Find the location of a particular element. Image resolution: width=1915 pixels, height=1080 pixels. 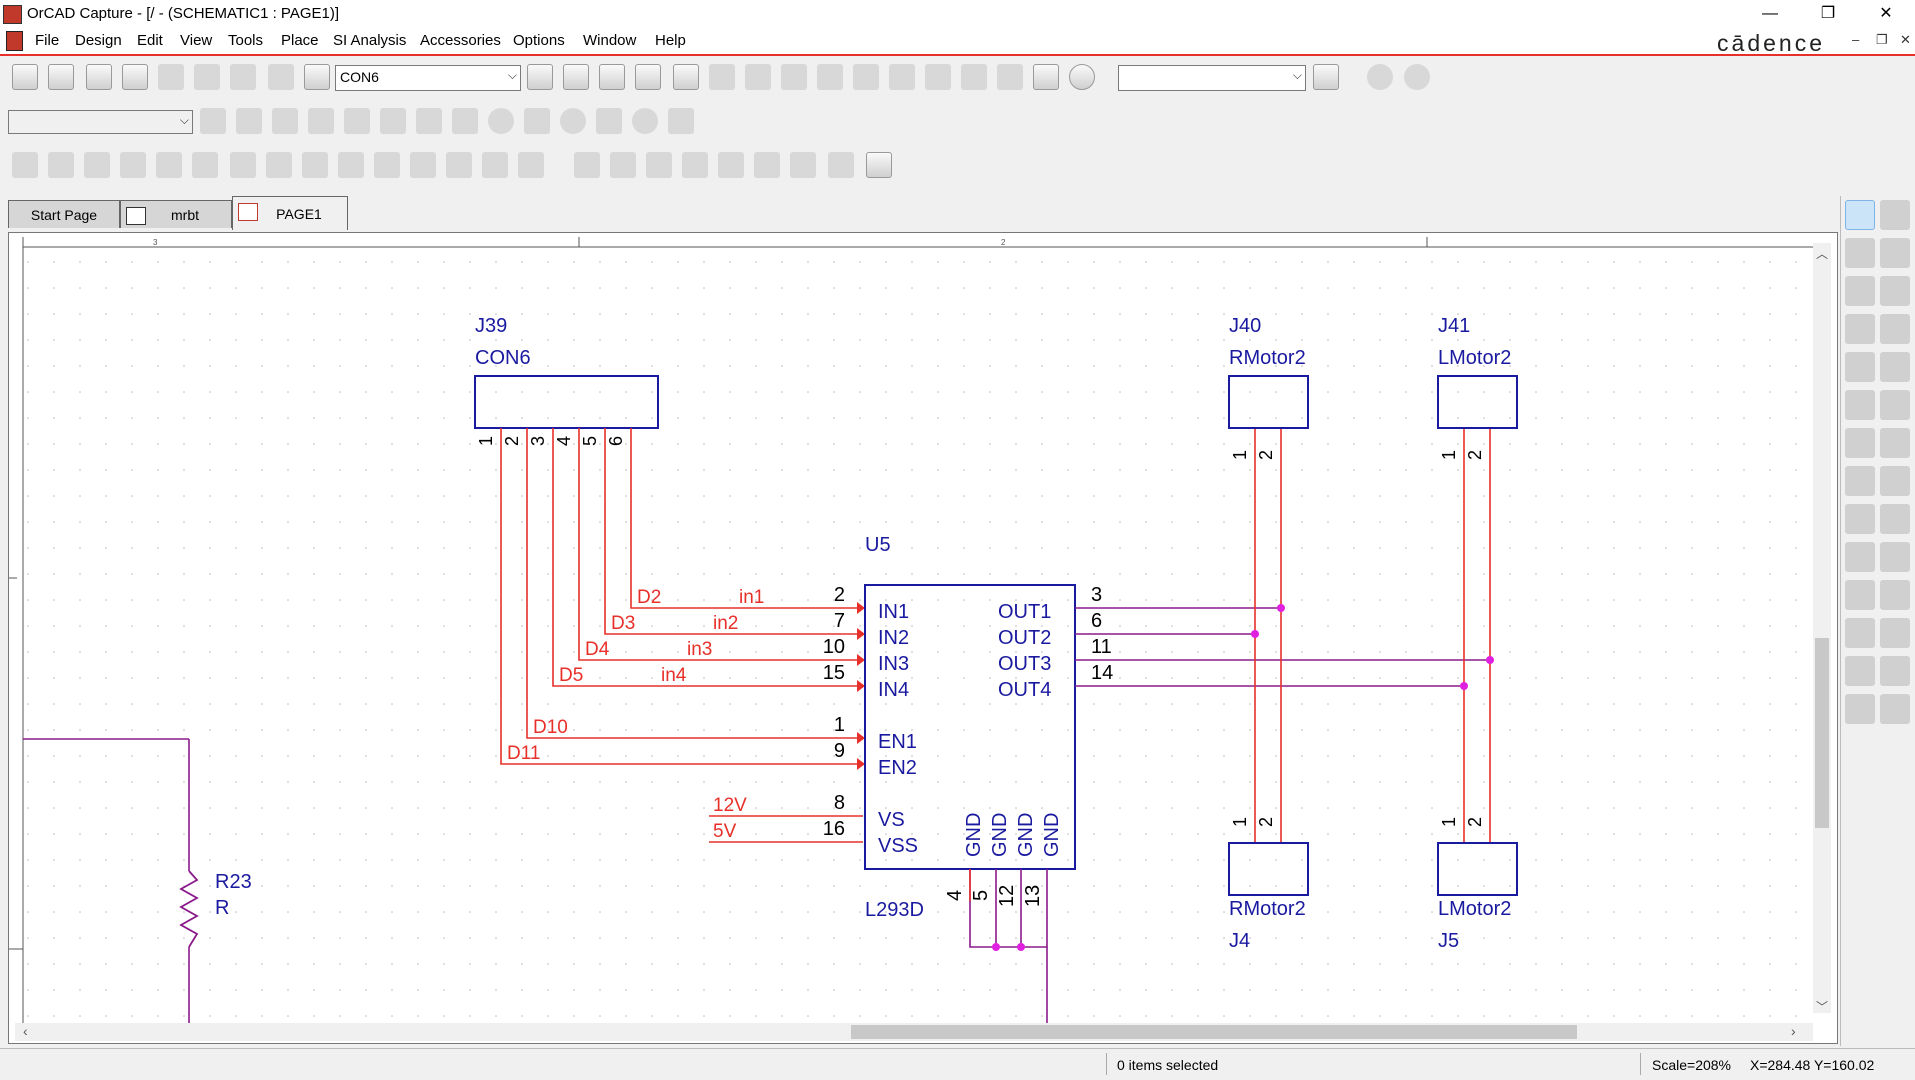

hierarchical-pin-icon is located at coordinates (1895, 481).